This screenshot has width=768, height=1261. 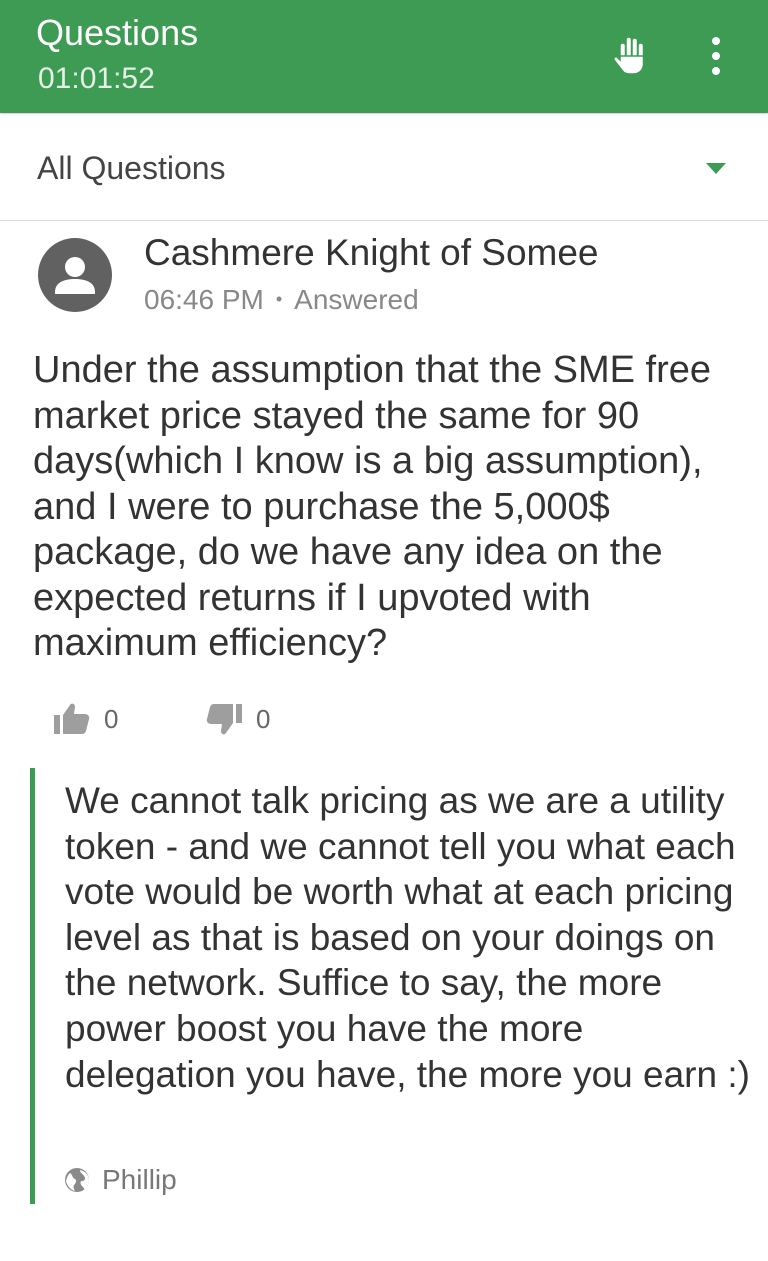 I want to click on question-time: 06:46 PM, so click(x=204, y=299).